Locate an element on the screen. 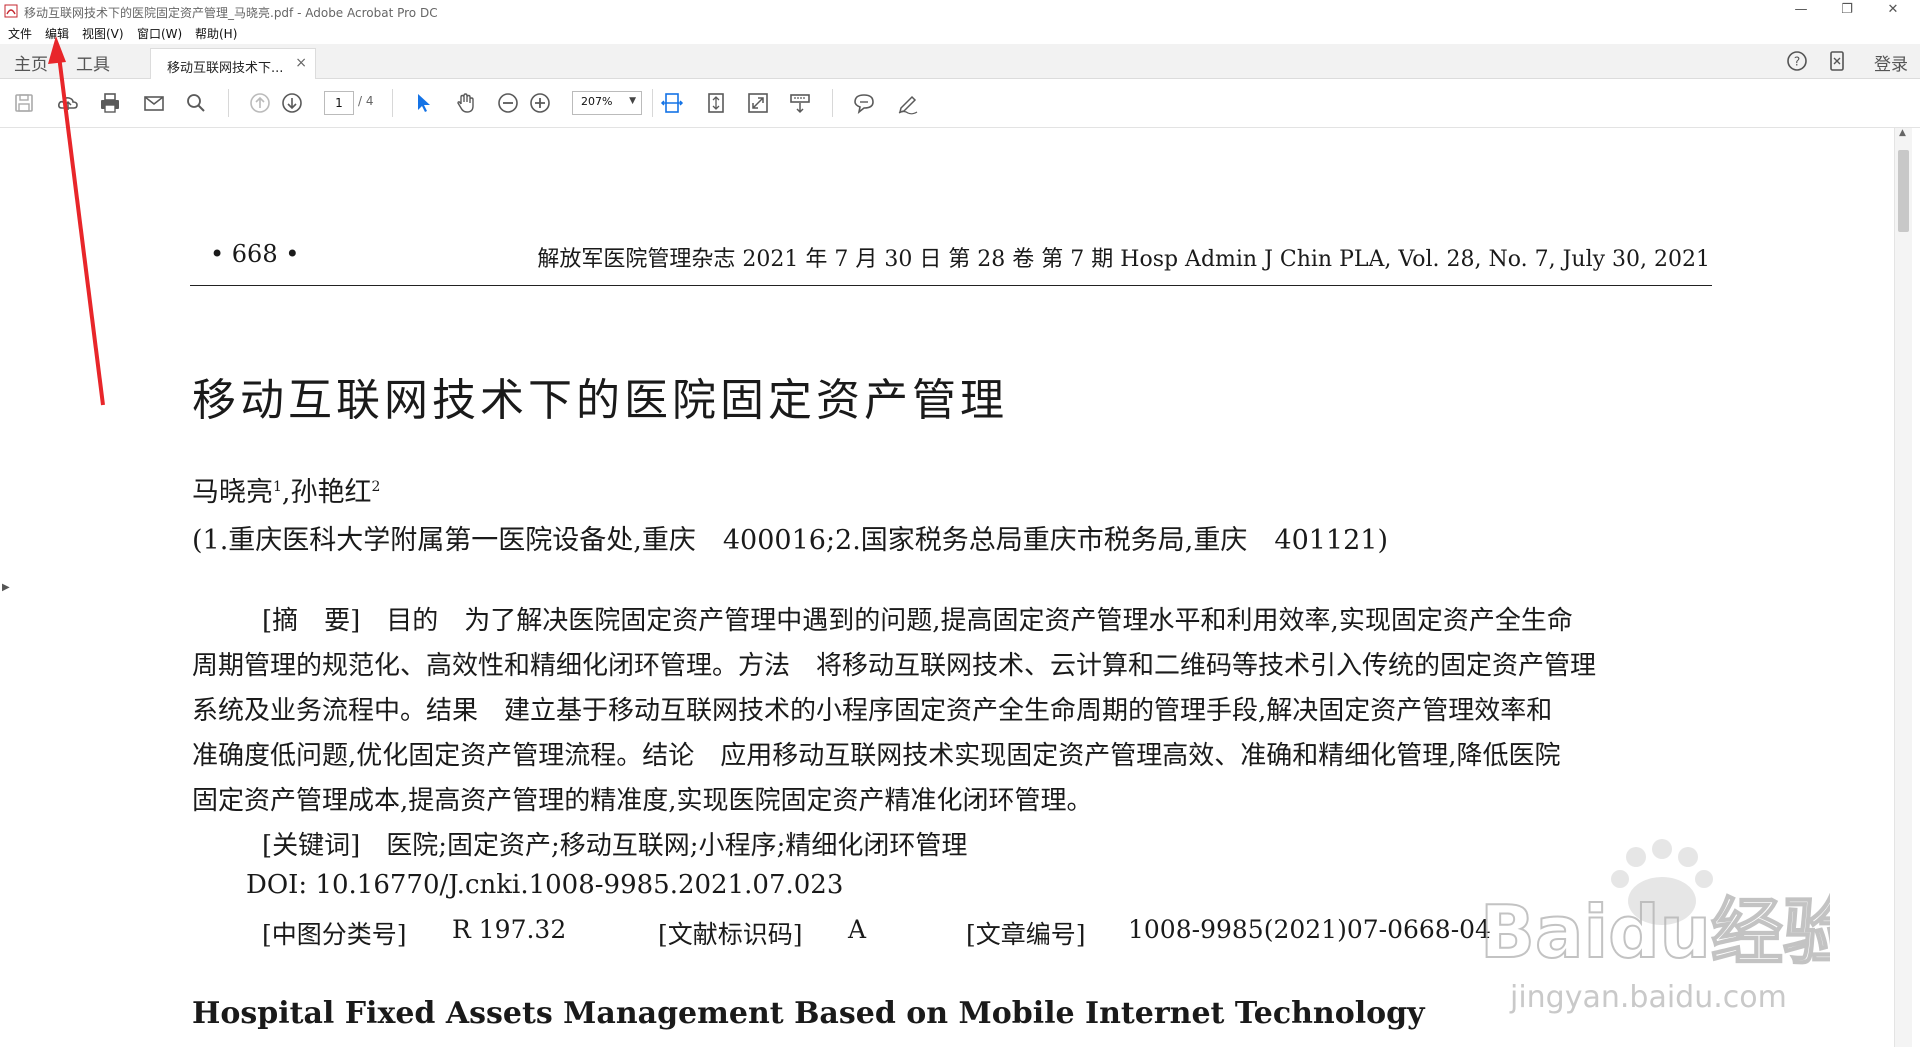 This screenshot has height=1047, width=1920. tab-home: 主页 is located at coordinates (31, 62).